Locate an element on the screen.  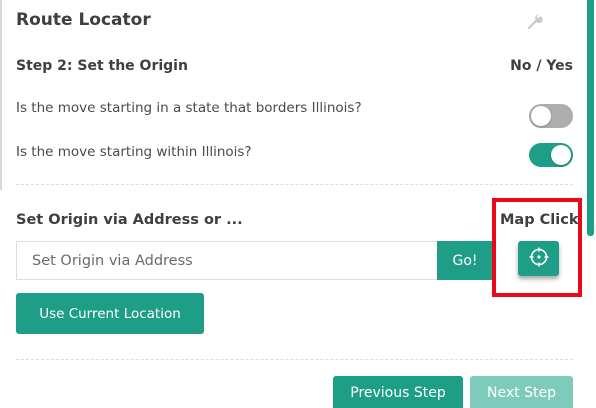
no-yes-header: No / Yes is located at coordinates (541, 66).